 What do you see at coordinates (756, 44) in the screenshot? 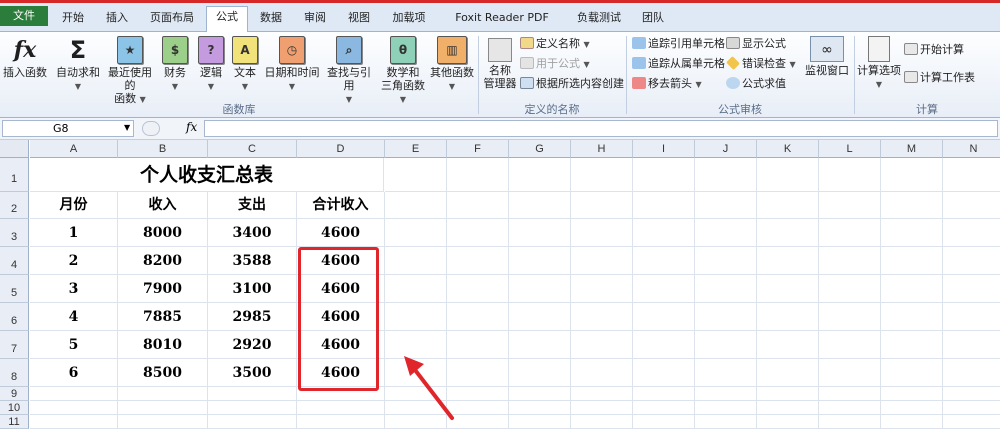
I see `show-formulas-button: 显示公式` at bounding box center [756, 44].